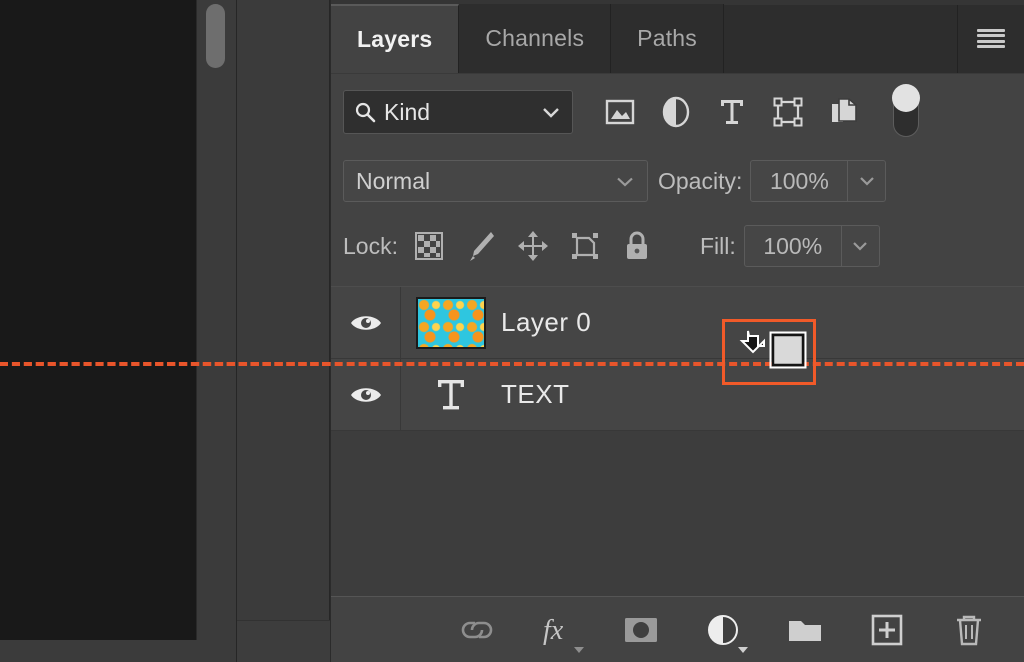  I want to click on tab-paths-label: Paths, so click(667, 38).